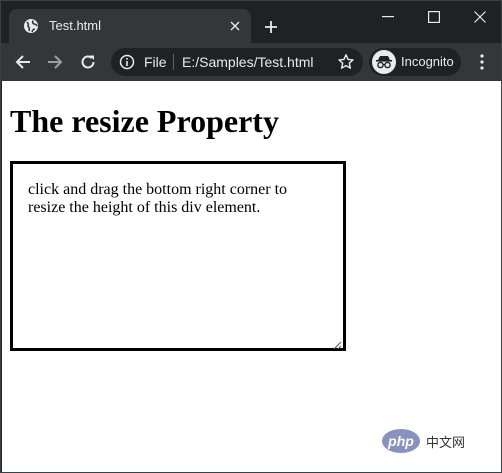  I want to click on omnibox: File E:/Samples/Test.html, so click(237, 62).